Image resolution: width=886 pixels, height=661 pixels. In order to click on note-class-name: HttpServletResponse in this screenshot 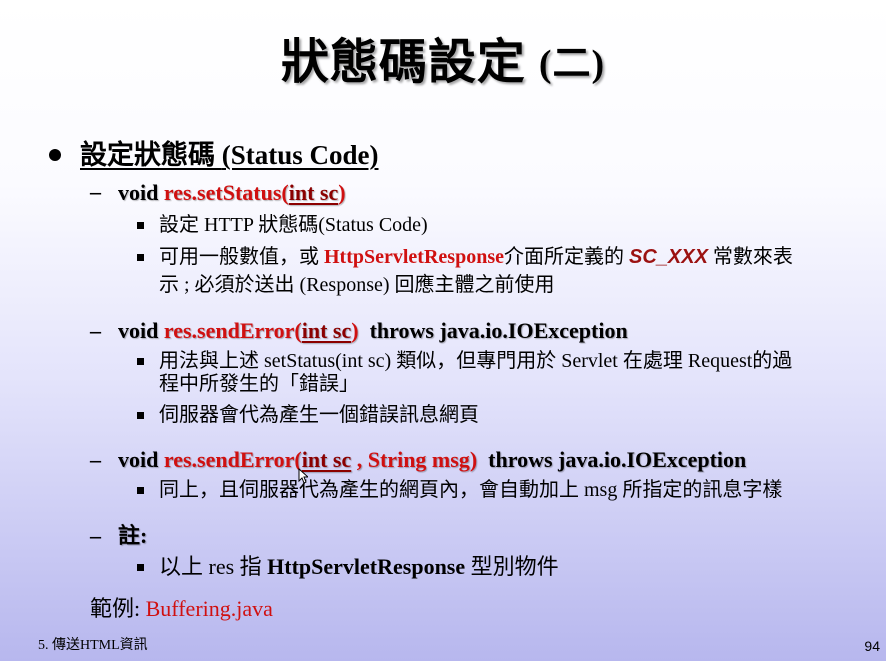, I will do `click(366, 566)`.